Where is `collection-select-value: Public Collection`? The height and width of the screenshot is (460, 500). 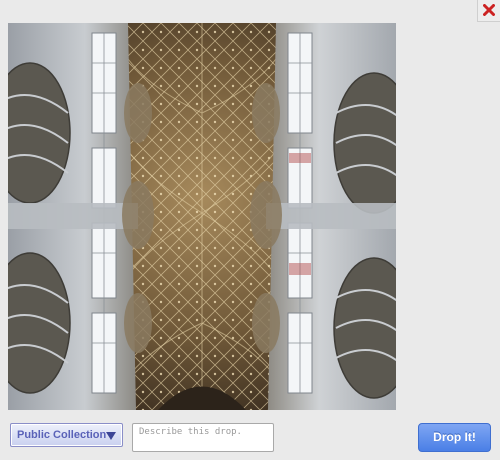 collection-select-value: Public Collection is located at coordinates (62, 435).